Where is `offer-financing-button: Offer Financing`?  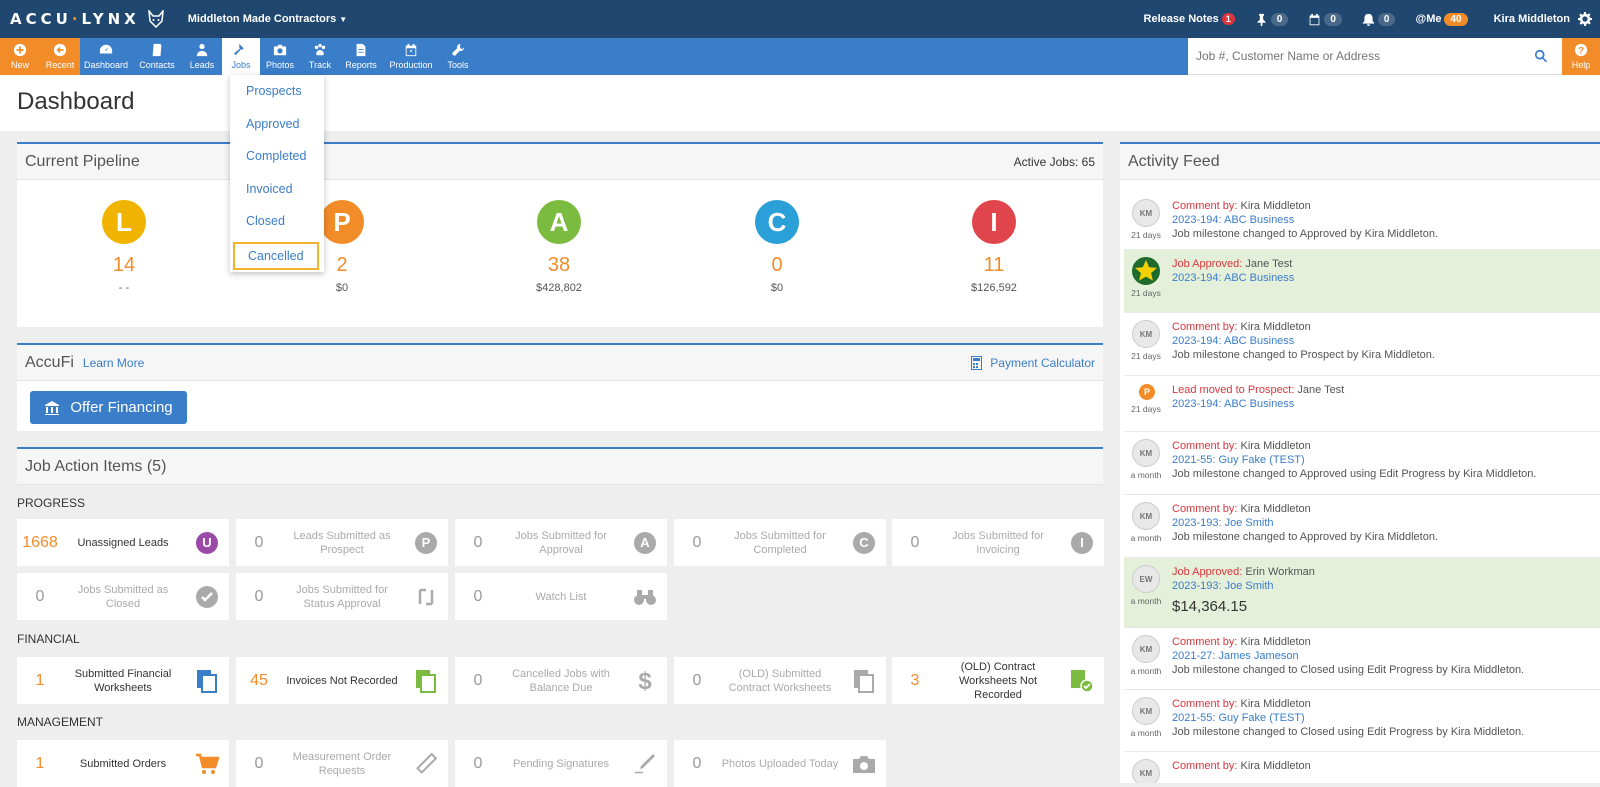
offer-financing-button: Offer Financing is located at coordinates (108, 407).